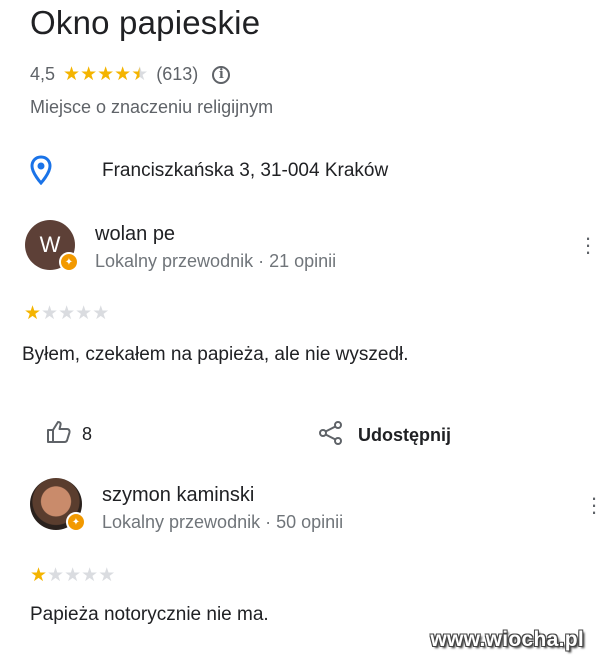  I want to click on rating-row: 4,5 ★ ★ ★ ★ ★ (613) i, so click(130, 74).